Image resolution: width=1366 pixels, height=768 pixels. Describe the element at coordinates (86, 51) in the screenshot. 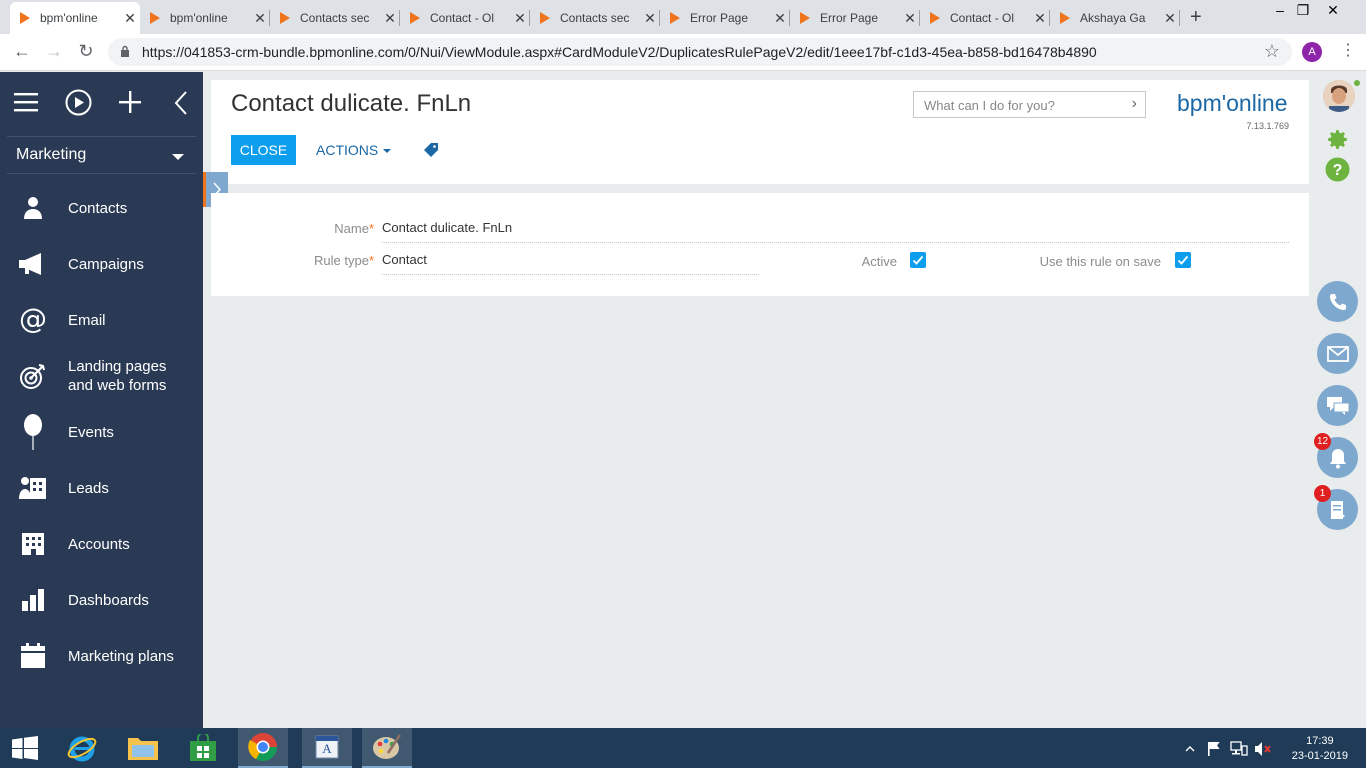

I see `reload-button: ↻` at that location.